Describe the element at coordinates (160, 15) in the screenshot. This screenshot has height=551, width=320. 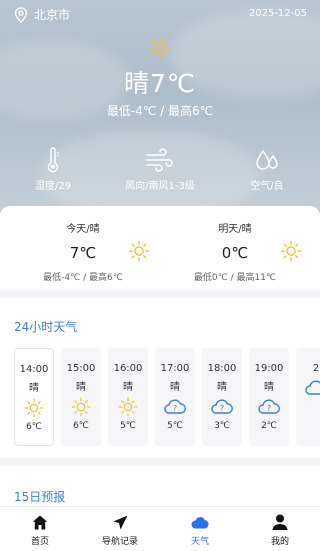
I see `top-bar: 北京市 2025-12-05` at that location.